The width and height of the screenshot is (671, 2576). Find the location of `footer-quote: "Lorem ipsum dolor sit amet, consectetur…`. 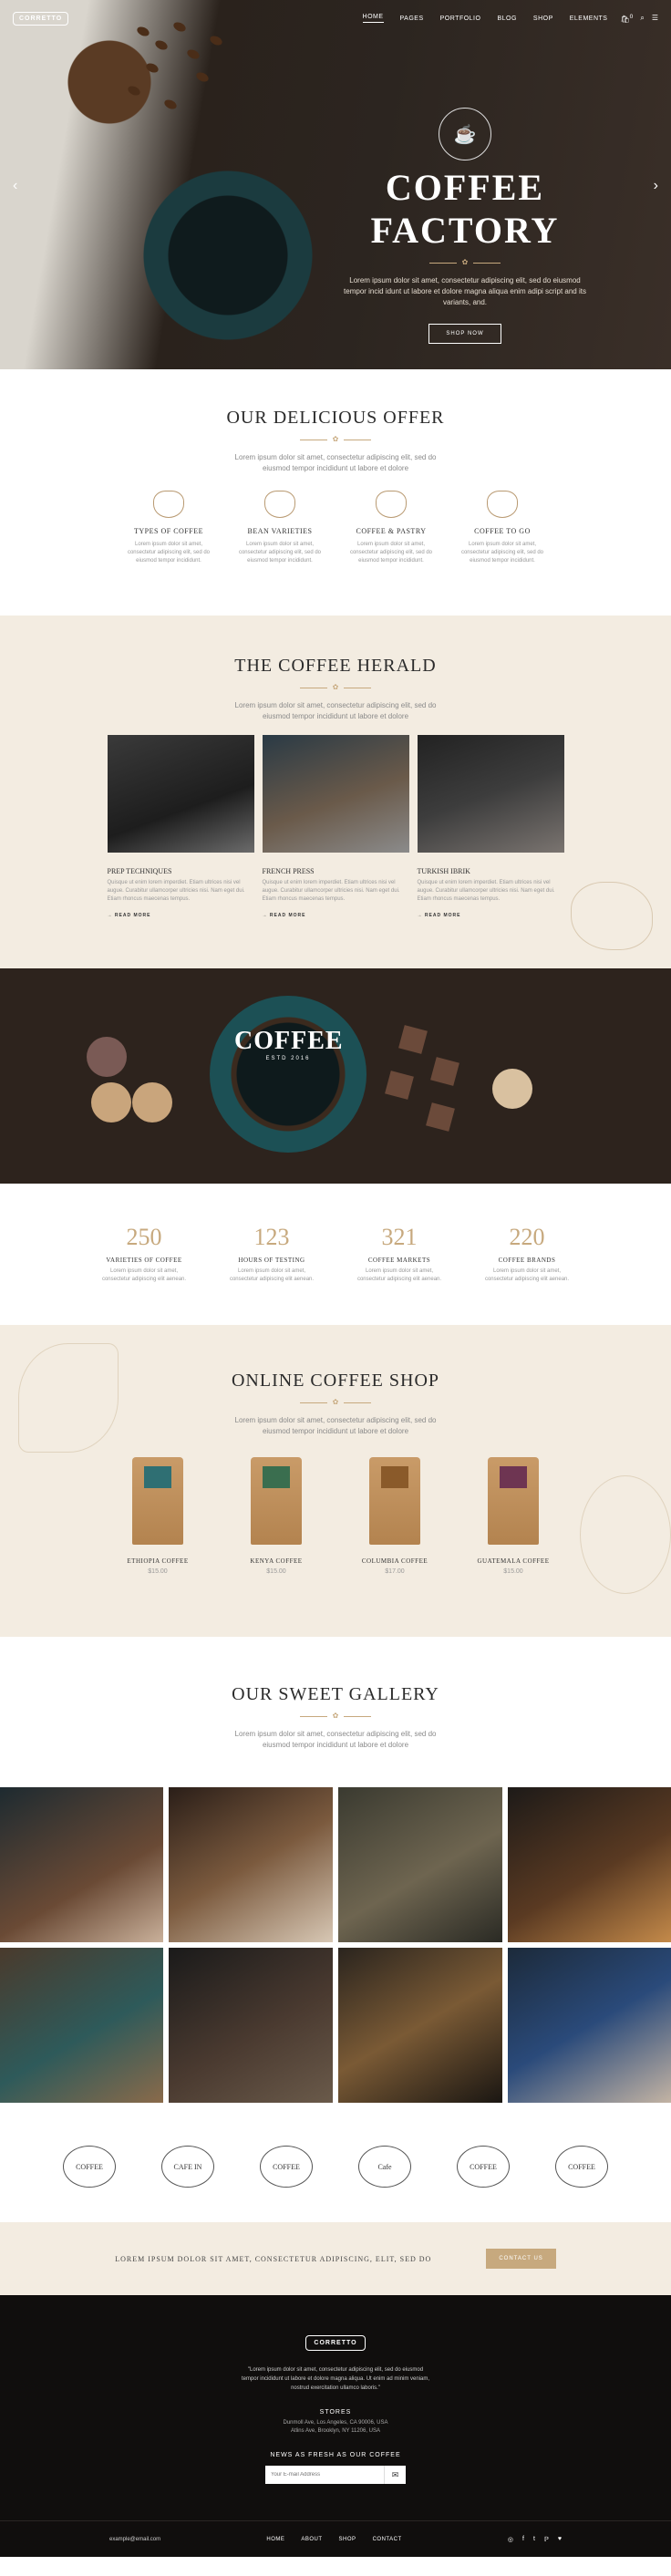

footer-quote: "Lorem ipsum dolor sit amet, consectetur… is located at coordinates (335, 2379).